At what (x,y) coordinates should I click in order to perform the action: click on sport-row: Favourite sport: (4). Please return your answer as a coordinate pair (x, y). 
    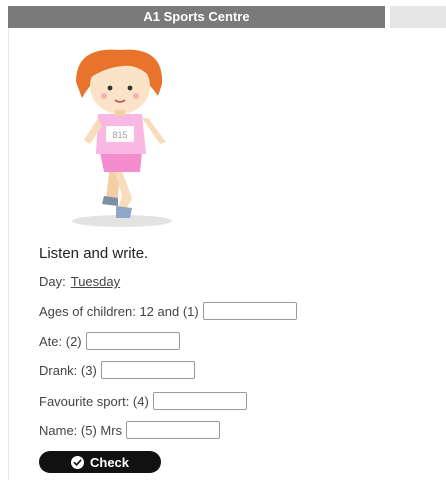
    Looking at the image, I should click on (143, 401).